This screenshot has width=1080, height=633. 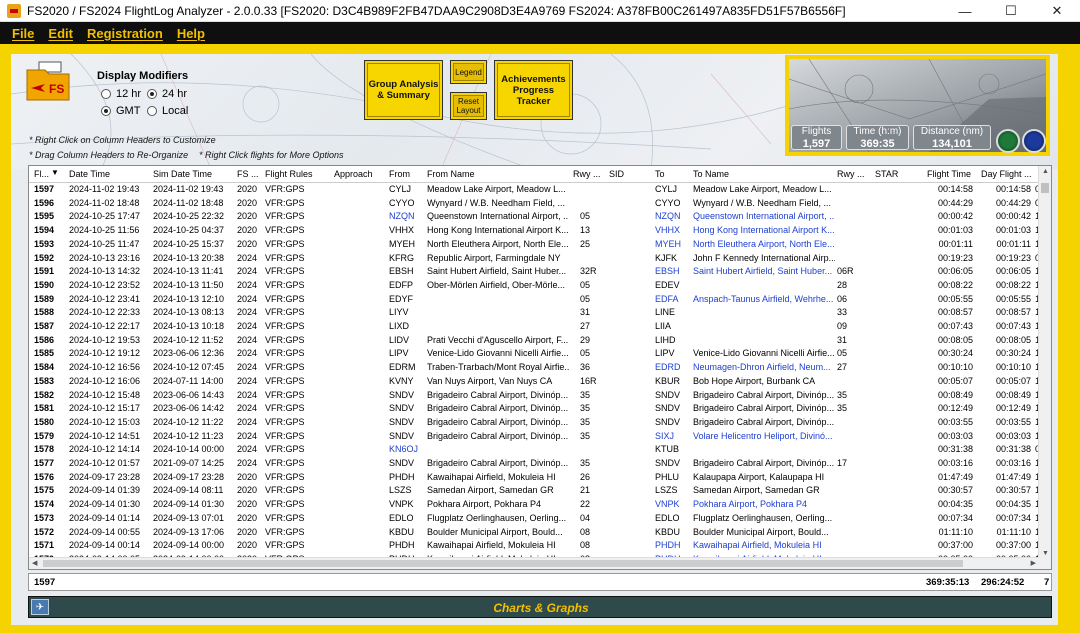 What do you see at coordinates (585, 353) in the screenshot?
I see `cell-rwy-from: 05` at bounding box center [585, 353].